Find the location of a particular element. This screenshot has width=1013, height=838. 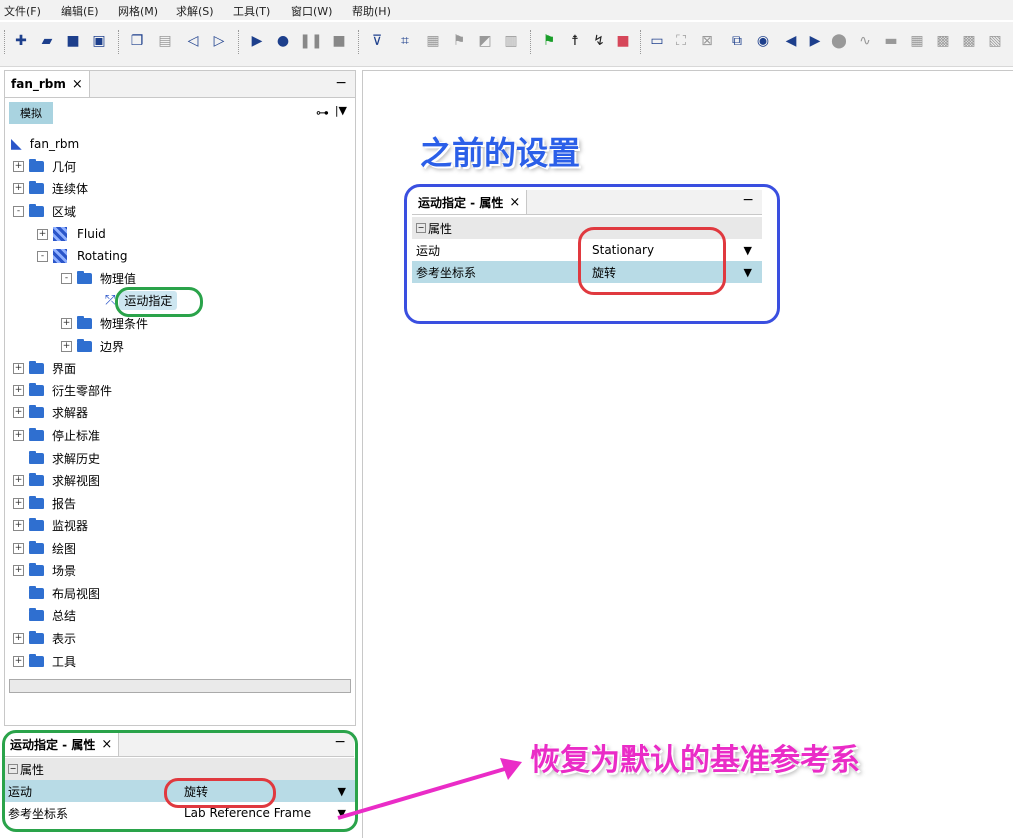

tree-item-solution-views: + 求解视图 is located at coordinates (56, 480).